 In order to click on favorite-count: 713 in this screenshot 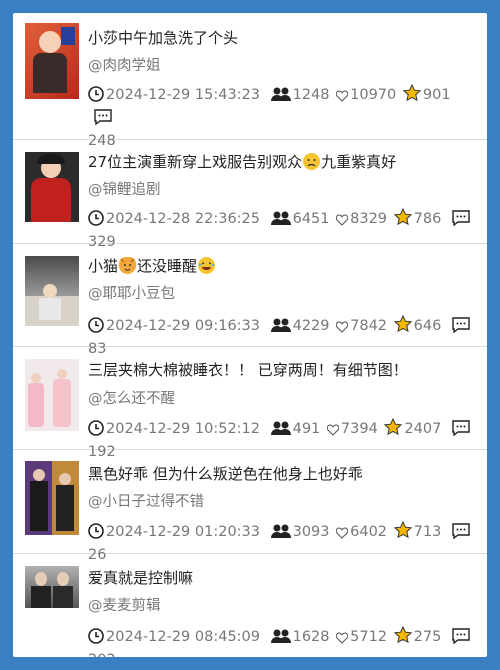, I will do `click(427, 532)`.